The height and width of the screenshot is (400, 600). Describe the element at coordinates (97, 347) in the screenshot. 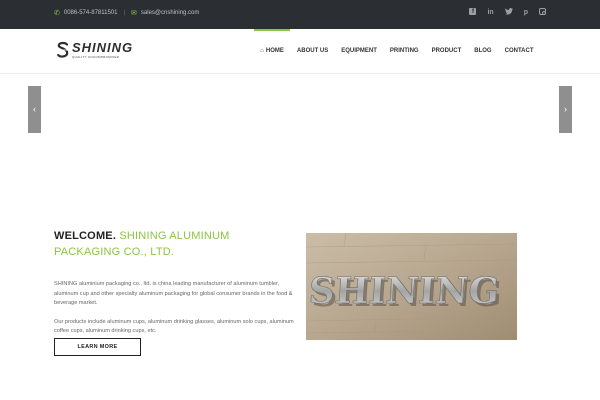

I see `learn-more-button: LEARN MORE` at that location.